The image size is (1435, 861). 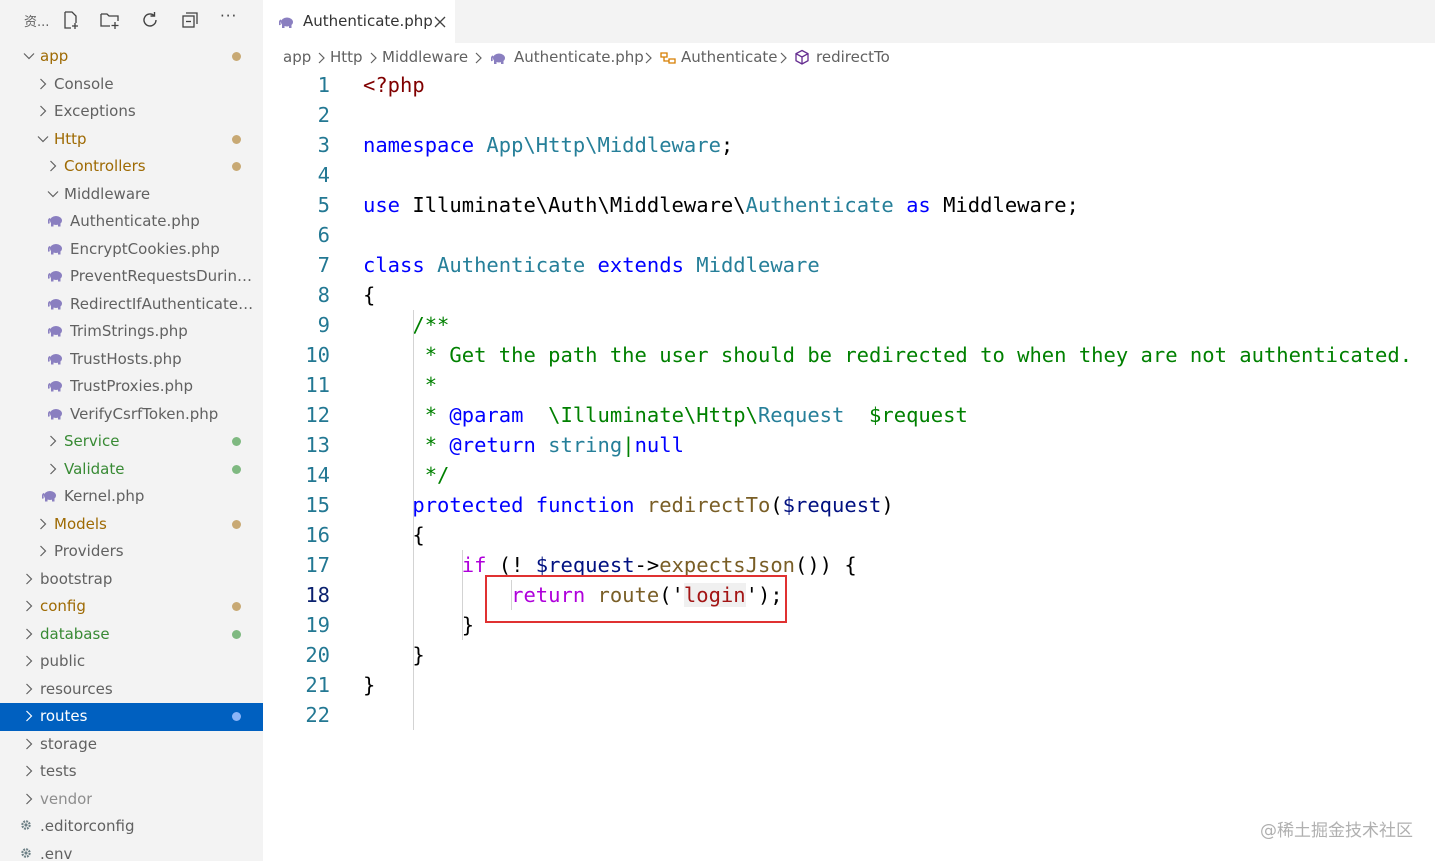 What do you see at coordinates (150, 20) in the screenshot?
I see `refresh-icon` at bounding box center [150, 20].